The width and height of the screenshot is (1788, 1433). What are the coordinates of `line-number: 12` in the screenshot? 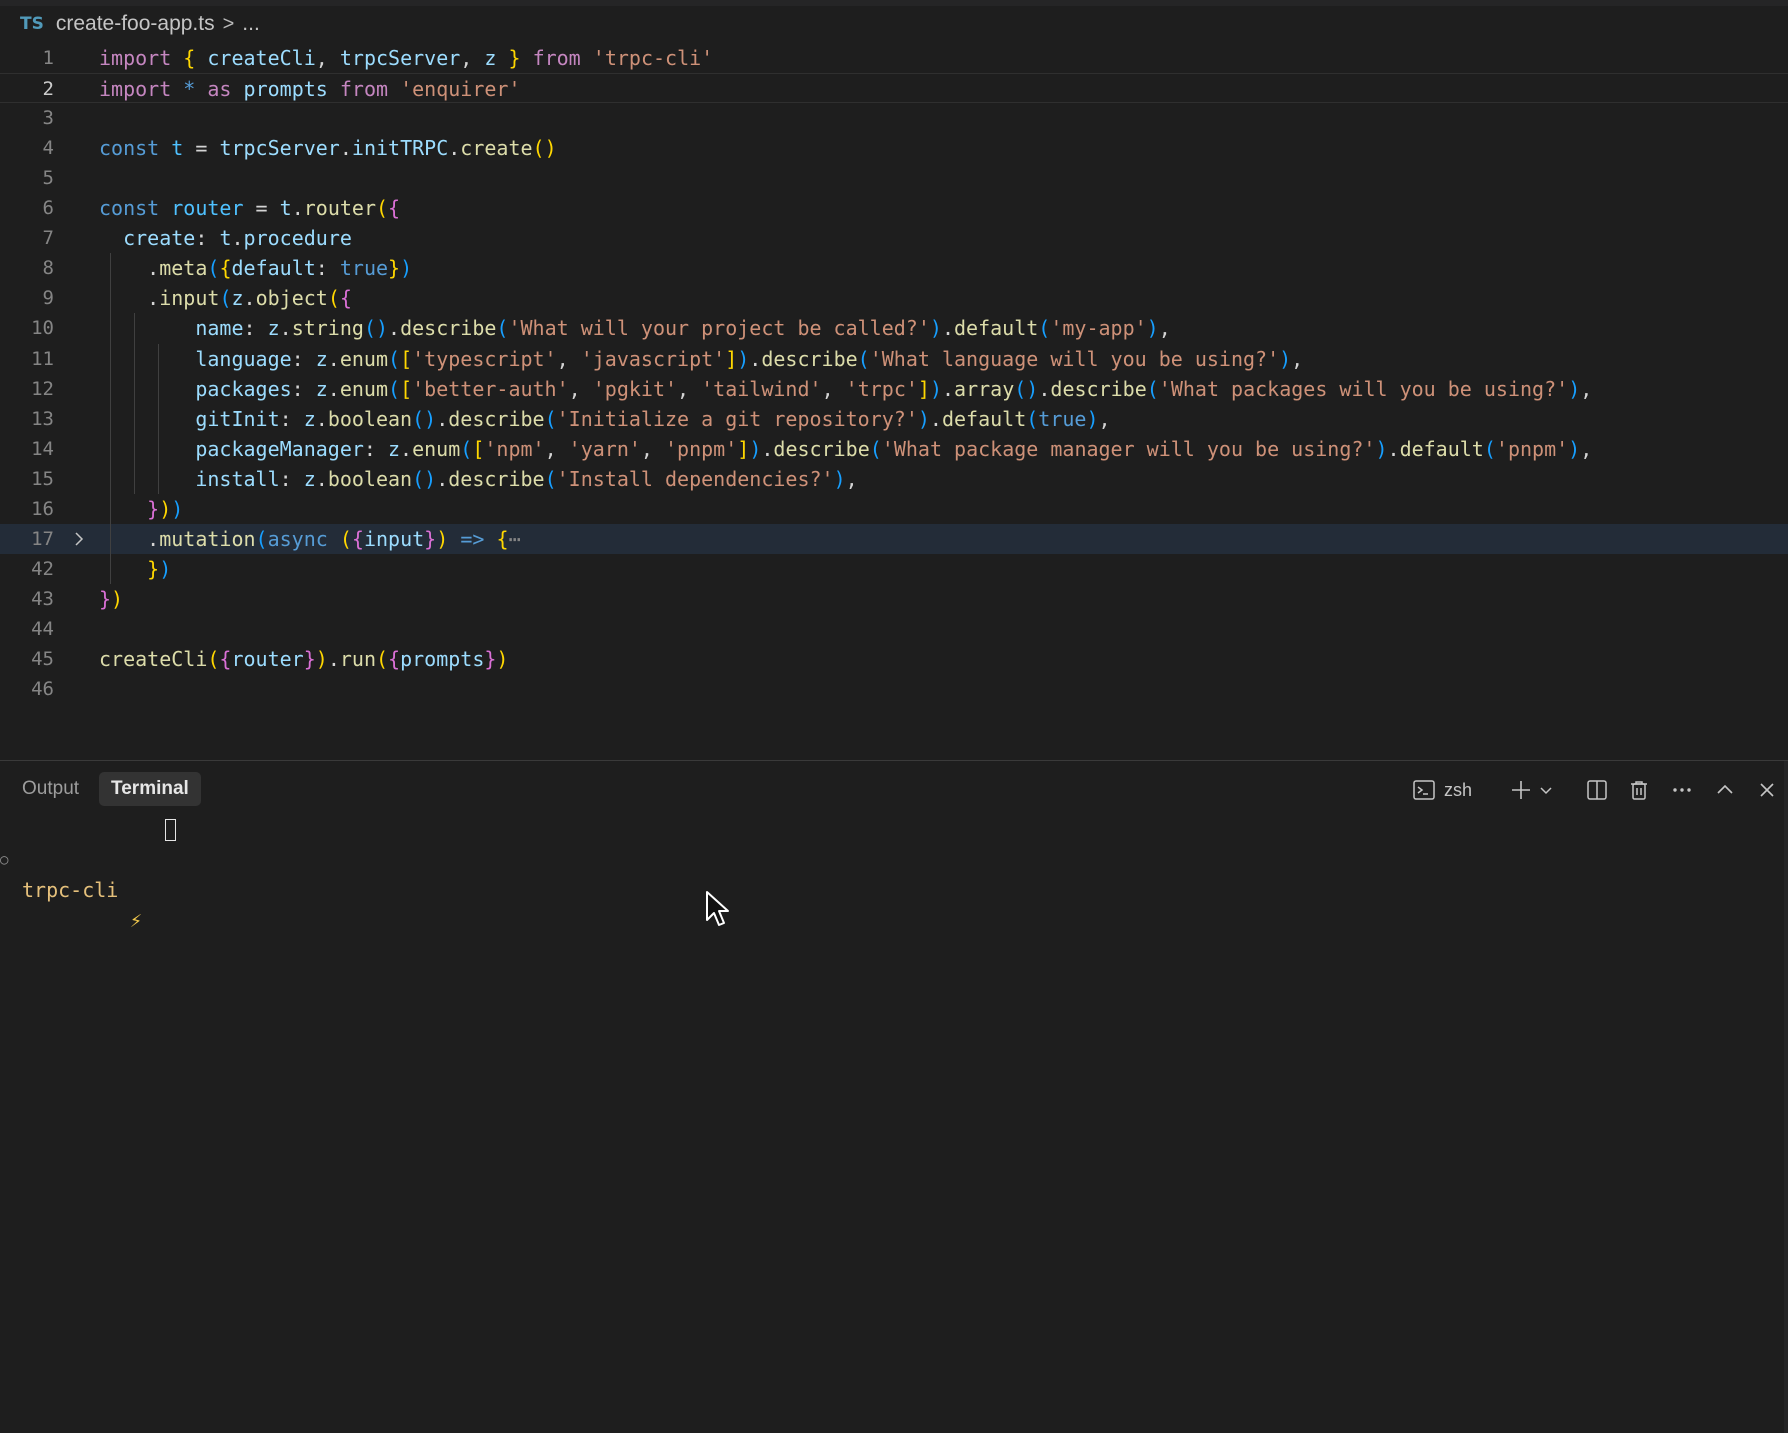 It's located at (42, 388).